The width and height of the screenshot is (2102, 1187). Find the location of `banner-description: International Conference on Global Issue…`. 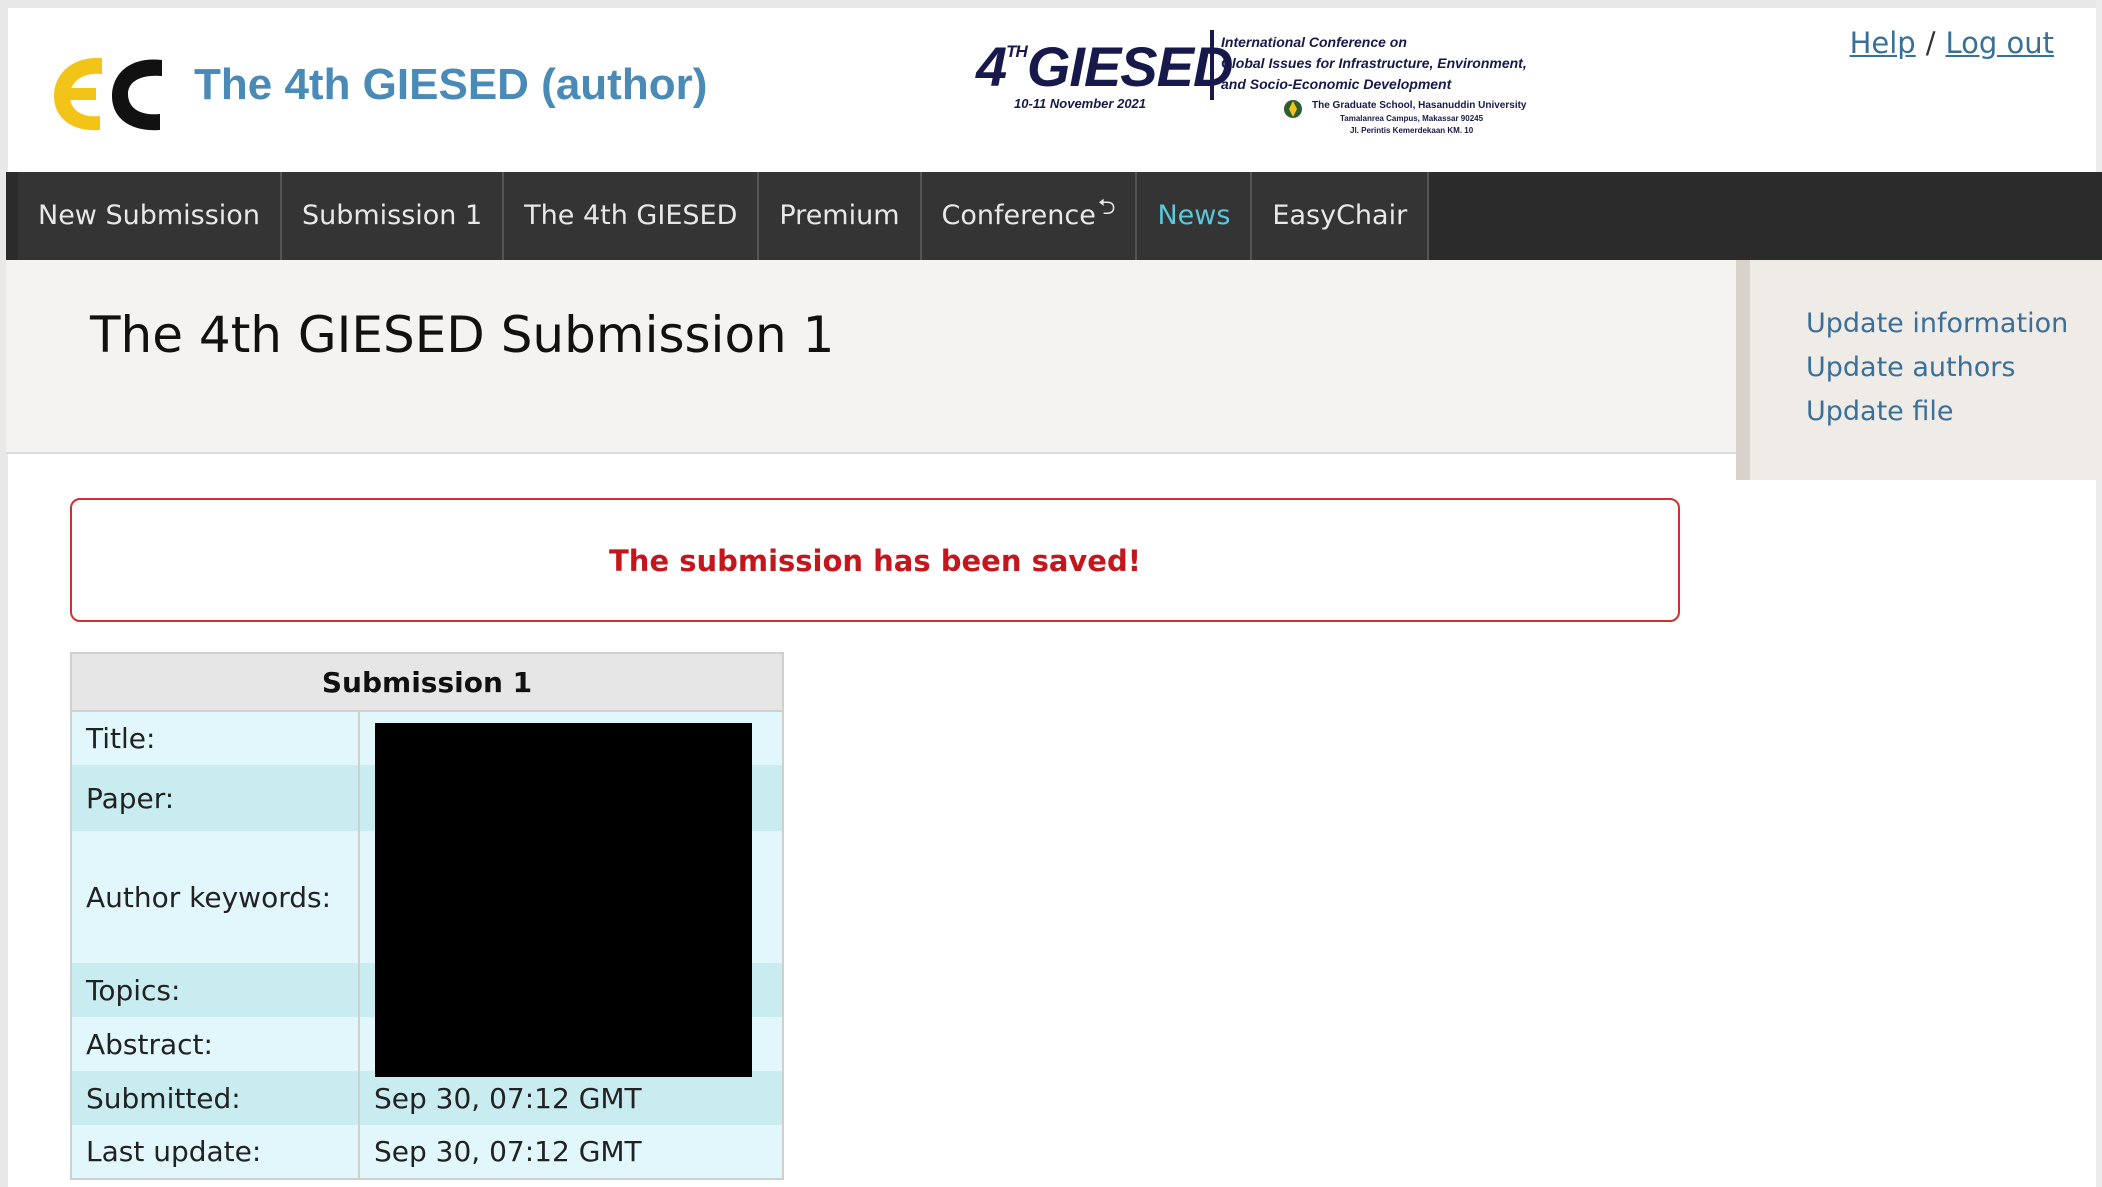

banner-description: International Conference on Global Issue… is located at coordinates (1374, 63).